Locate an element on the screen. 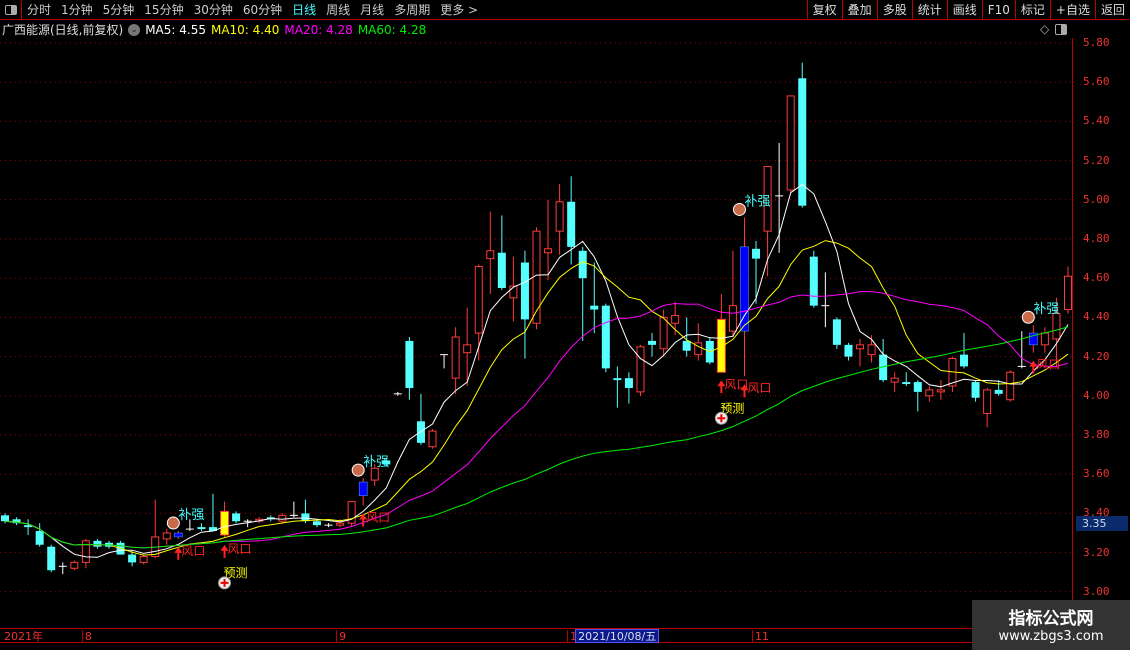  price-label: 5.80 is located at coordinates (1096, 42).